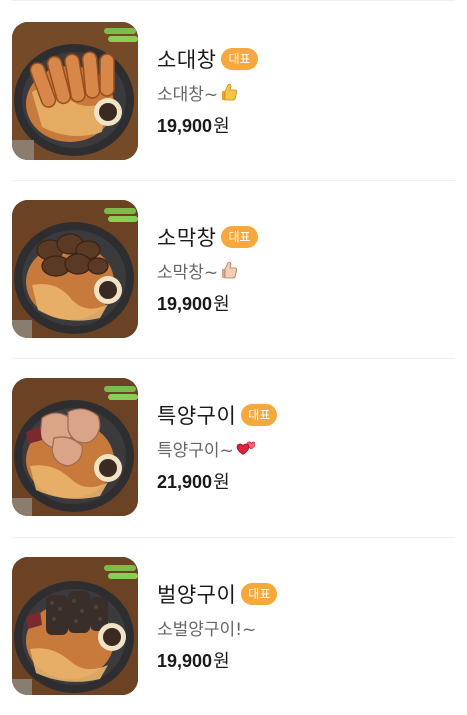  Describe the element at coordinates (302, 59) in the screenshot. I see `name-row: 소대창 대표` at that location.